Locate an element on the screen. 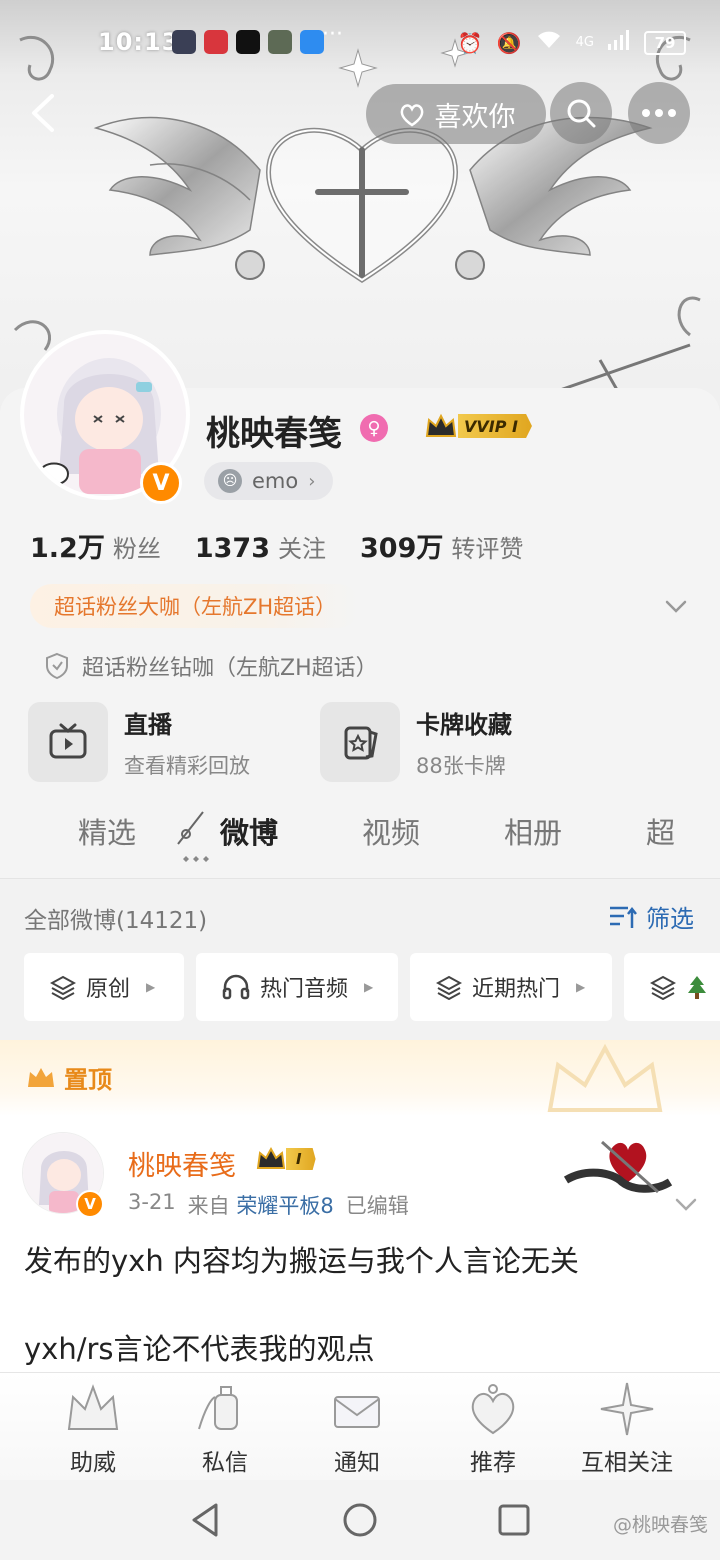  pinned-label: 置顶 is located at coordinates (69, 1077).